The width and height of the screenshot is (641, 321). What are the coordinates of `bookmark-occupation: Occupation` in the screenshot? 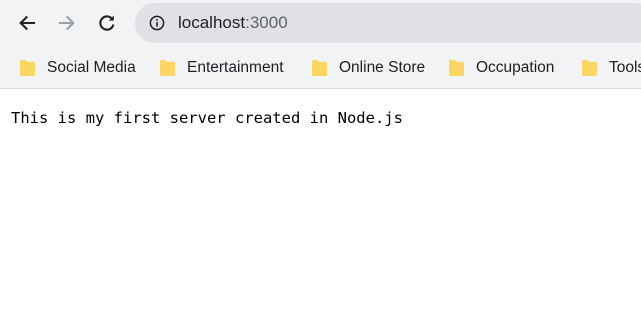 It's located at (501, 67).